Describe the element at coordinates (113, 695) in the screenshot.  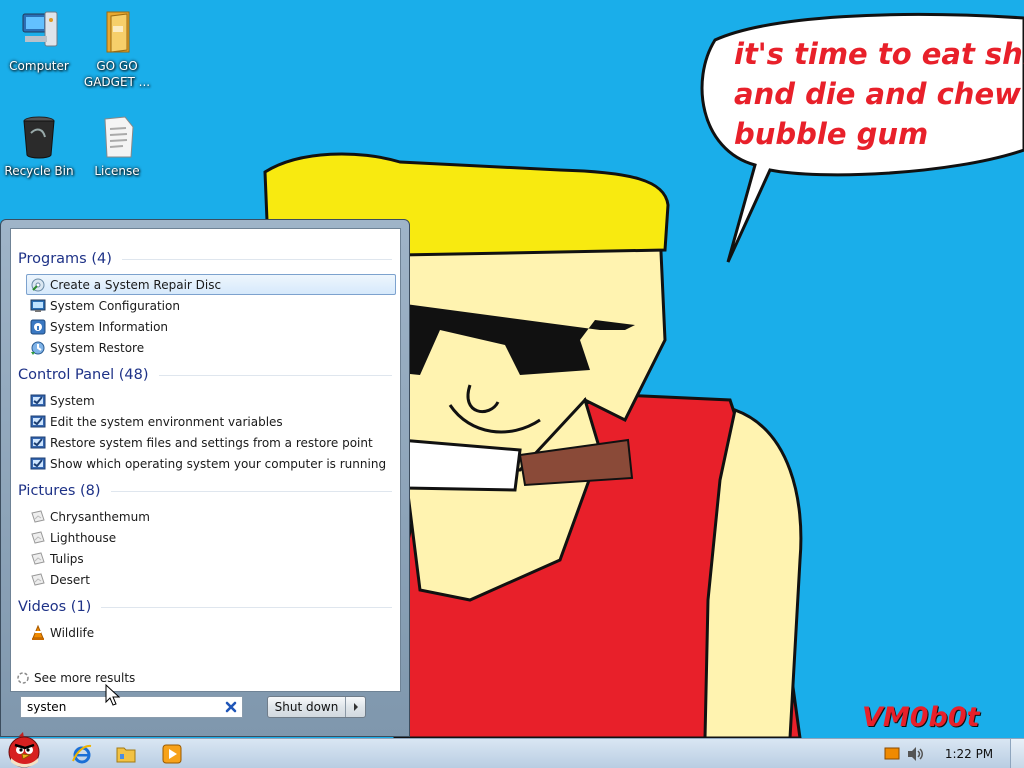
I see `mouse-cursor-icon` at that location.